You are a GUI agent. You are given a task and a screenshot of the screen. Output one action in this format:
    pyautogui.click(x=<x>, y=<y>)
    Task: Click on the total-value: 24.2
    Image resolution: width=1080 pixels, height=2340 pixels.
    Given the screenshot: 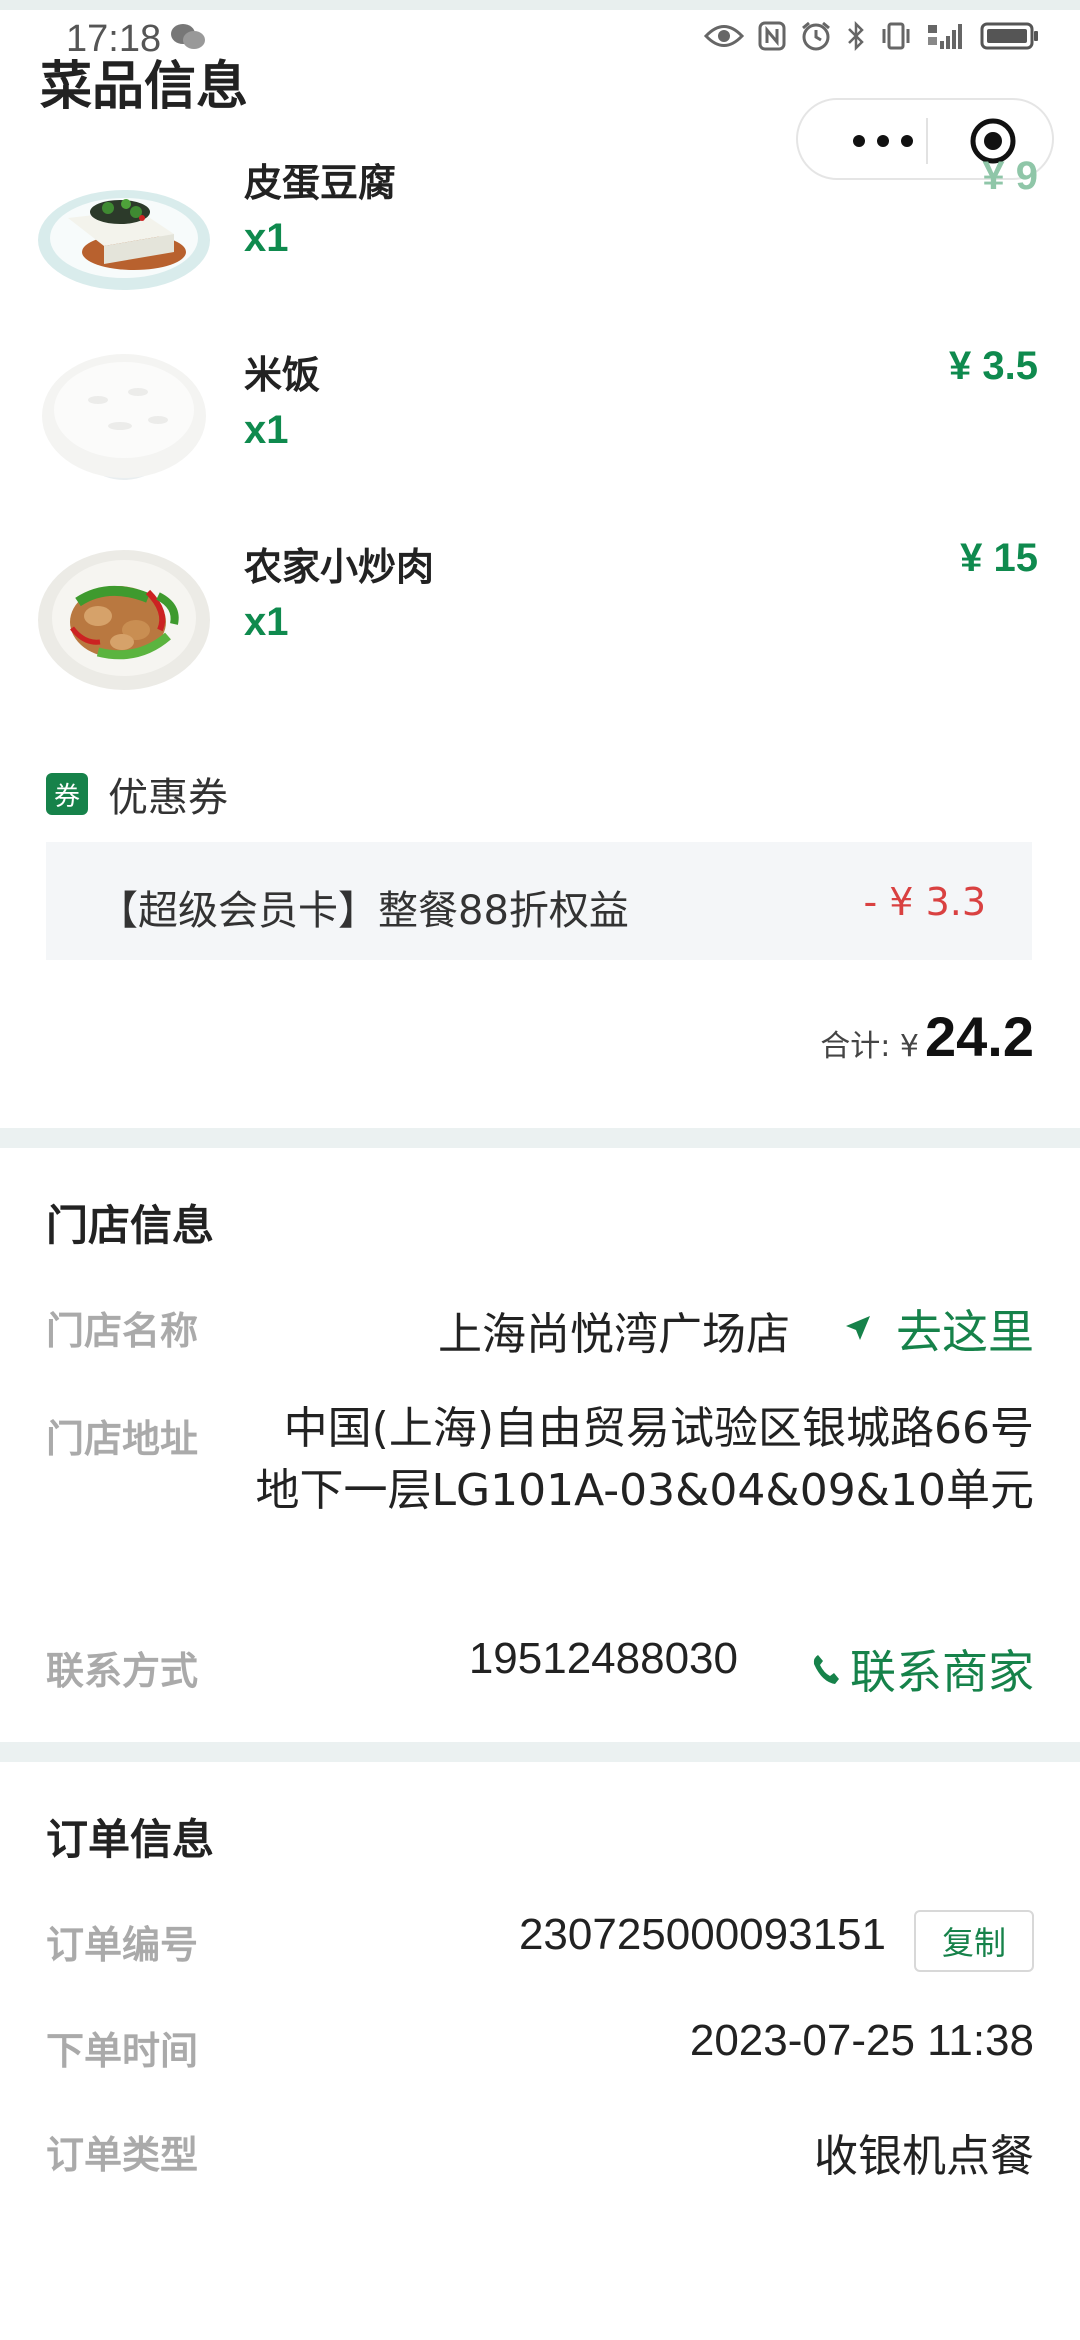 What is the action you would take?
    pyautogui.click(x=979, y=1036)
    